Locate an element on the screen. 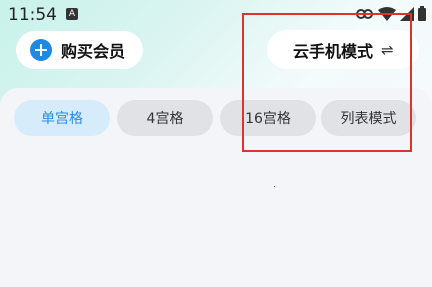  tab-single-grid: 单宫格 is located at coordinates (62, 118).